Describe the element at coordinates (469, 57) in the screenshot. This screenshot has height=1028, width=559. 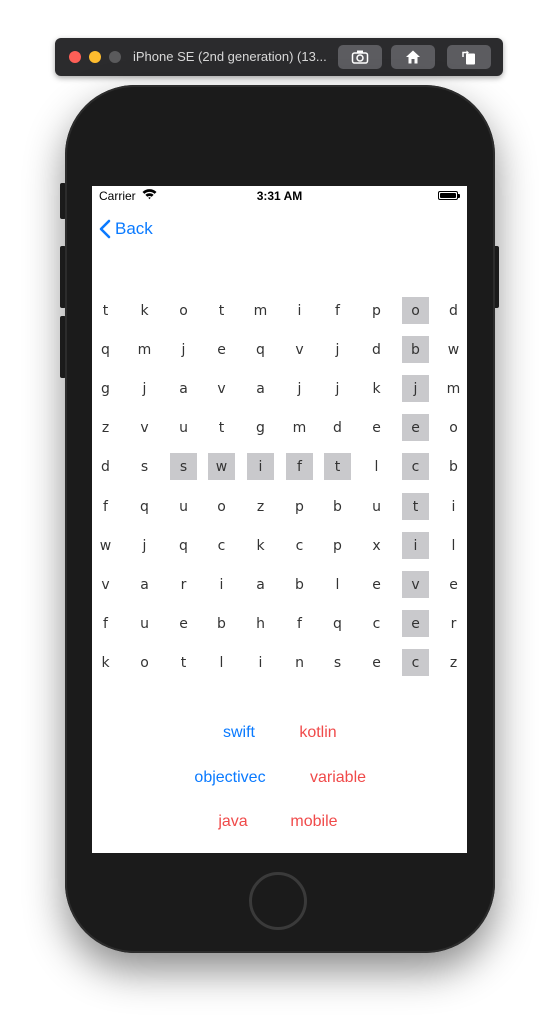
I see `rotate-button` at that location.